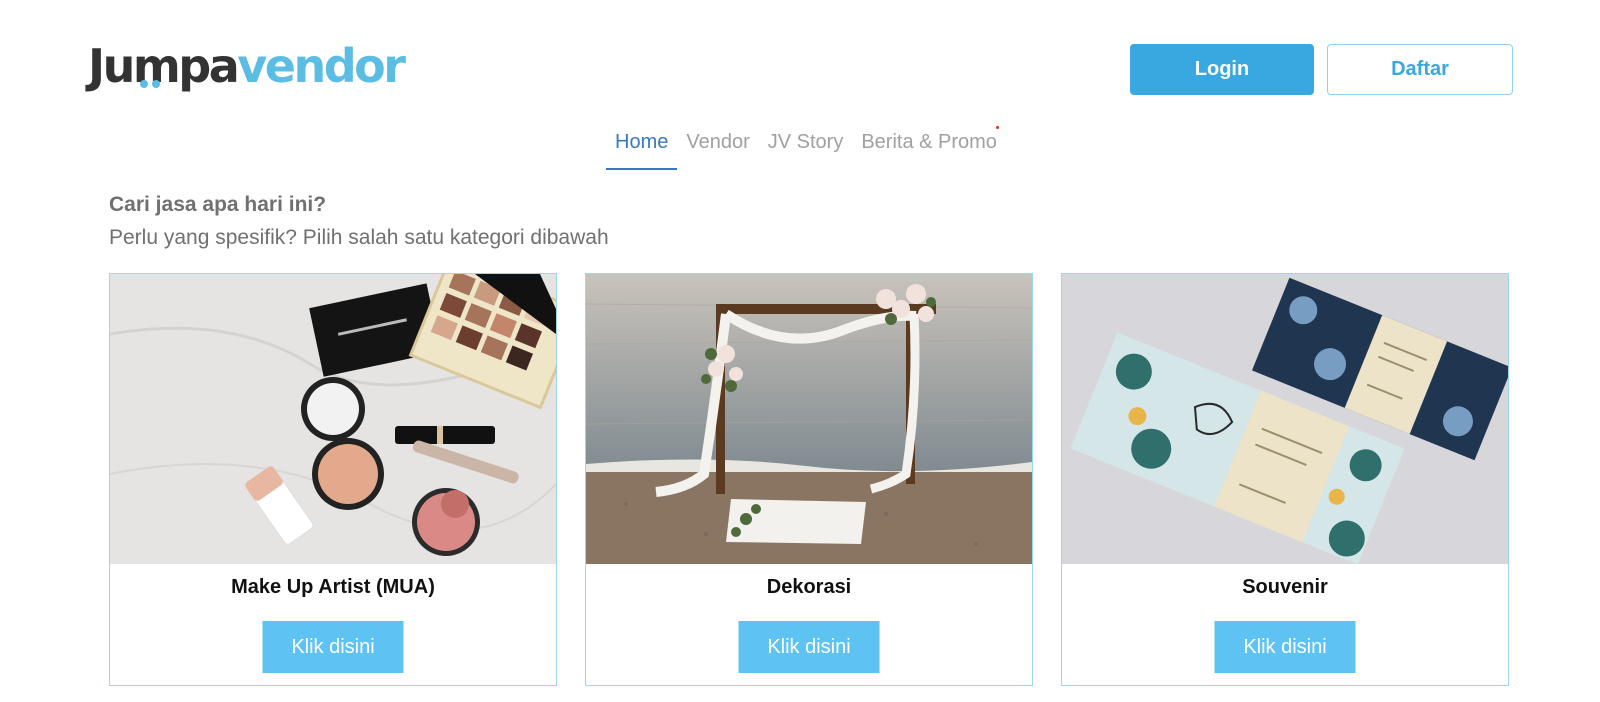  Describe the element at coordinates (997, 127) in the screenshot. I see `notification-dot` at that location.